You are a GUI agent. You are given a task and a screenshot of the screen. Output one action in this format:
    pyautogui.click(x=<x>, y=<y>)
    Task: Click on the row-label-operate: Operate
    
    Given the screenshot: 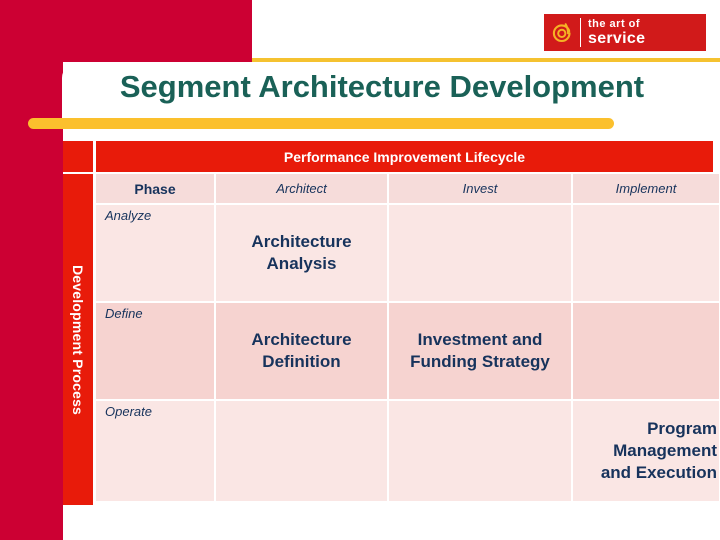 What is the action you would take?
    pyautogui.click(x=155, y=451)
    